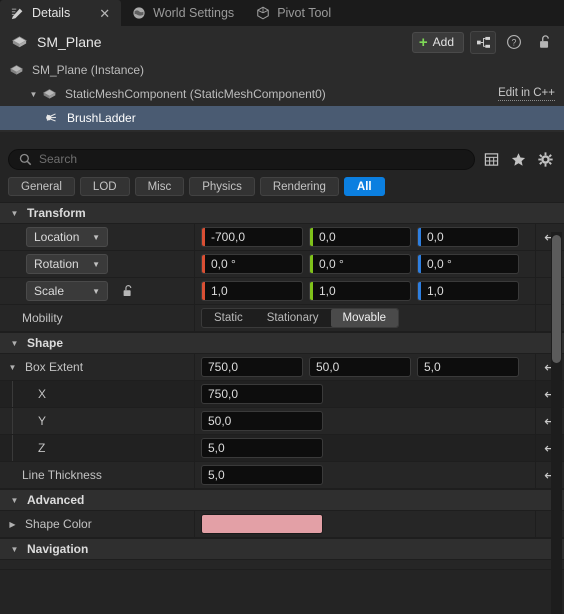 This screenshot has height=614, width=564. What do you see at coordinates (282, 213) in the screenshot?
I see `category-transform: ▼ Transform` at bounding box center [282, 213].